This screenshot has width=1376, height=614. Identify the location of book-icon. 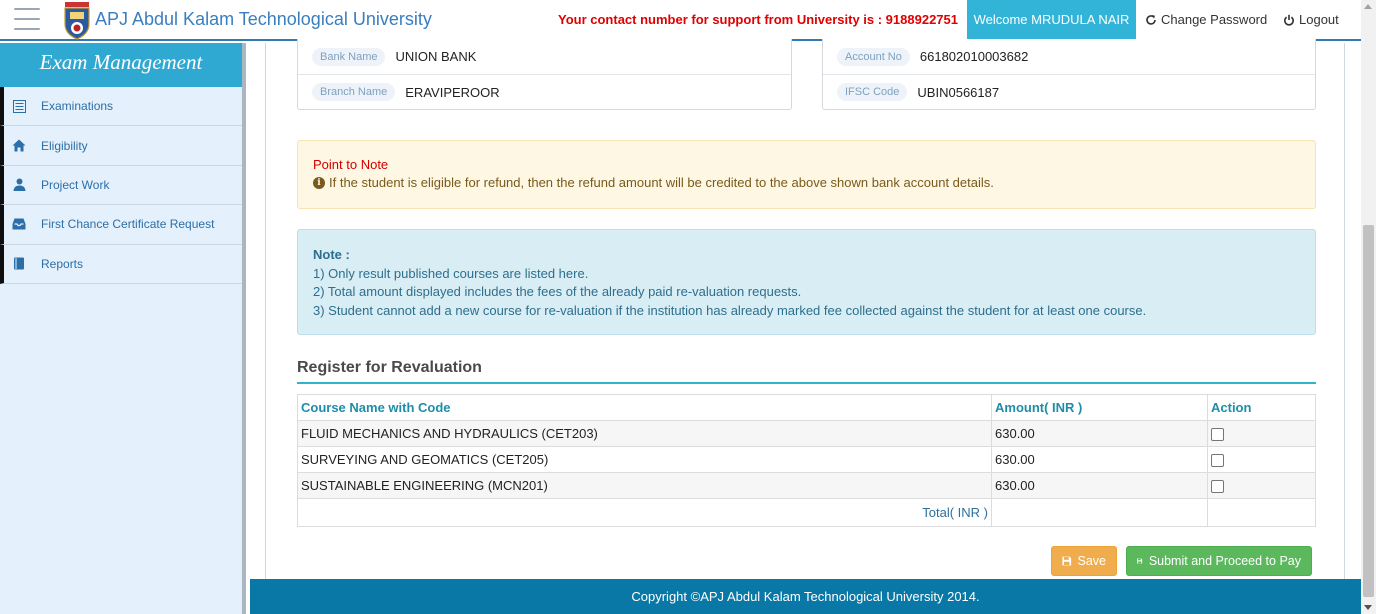
(19, 264).